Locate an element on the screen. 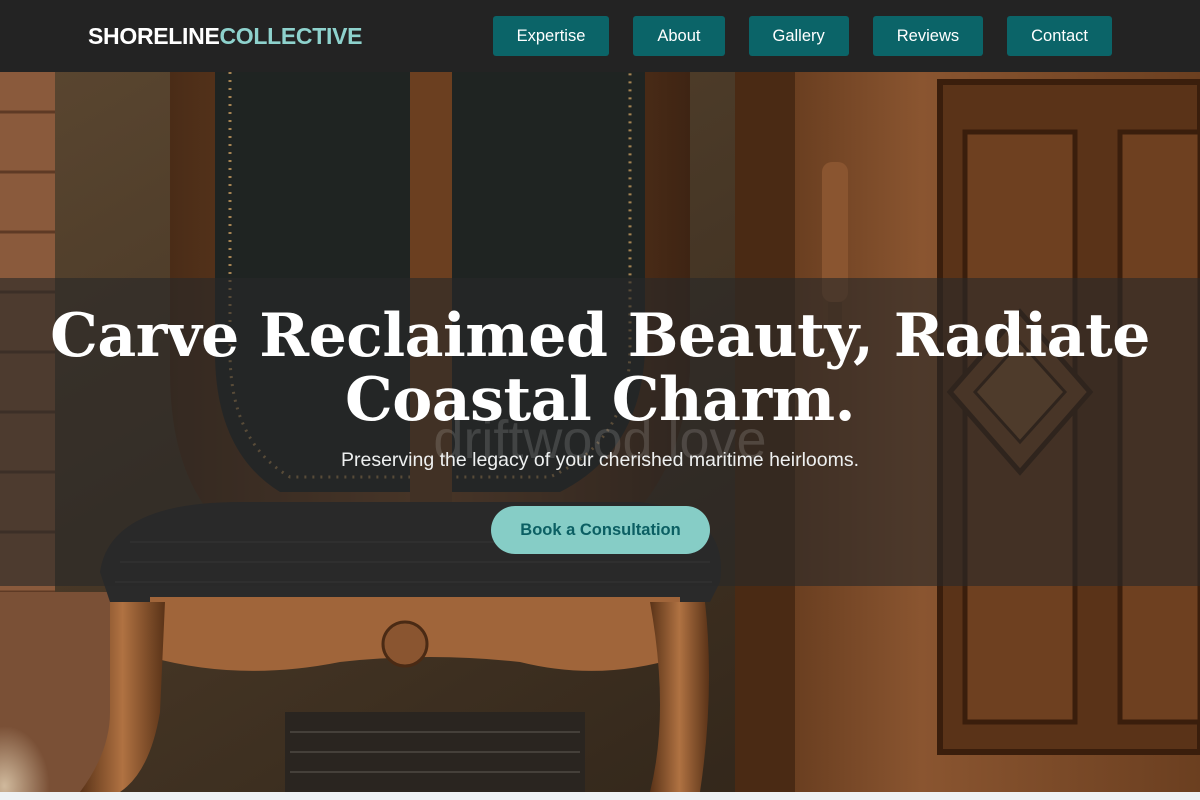 The height and width of the screenshot is (800, 1200). brand-logo: SHORELINECOLLECTIVE is located at coordinates (225, 36).